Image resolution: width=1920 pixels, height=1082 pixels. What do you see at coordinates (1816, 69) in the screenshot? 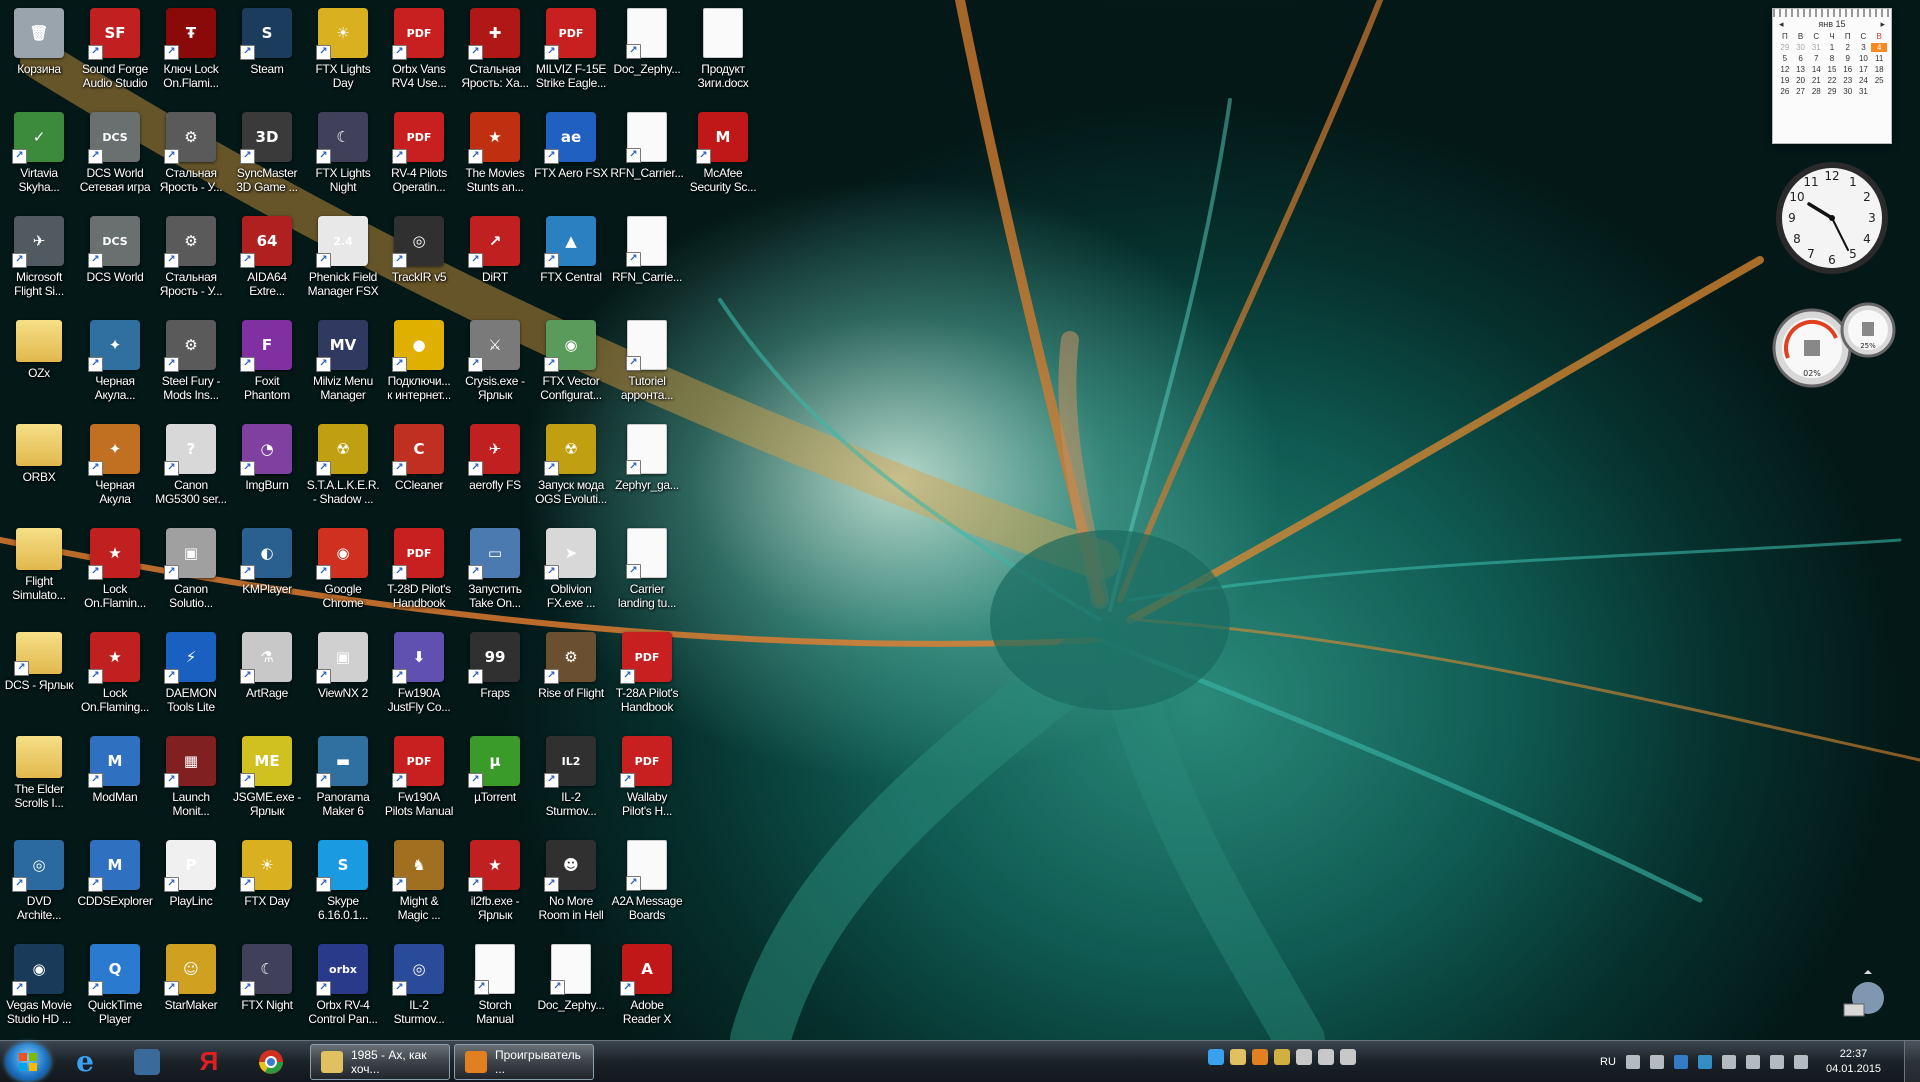
I see `calendar-day: 14` at bounding box center [1816, 69].